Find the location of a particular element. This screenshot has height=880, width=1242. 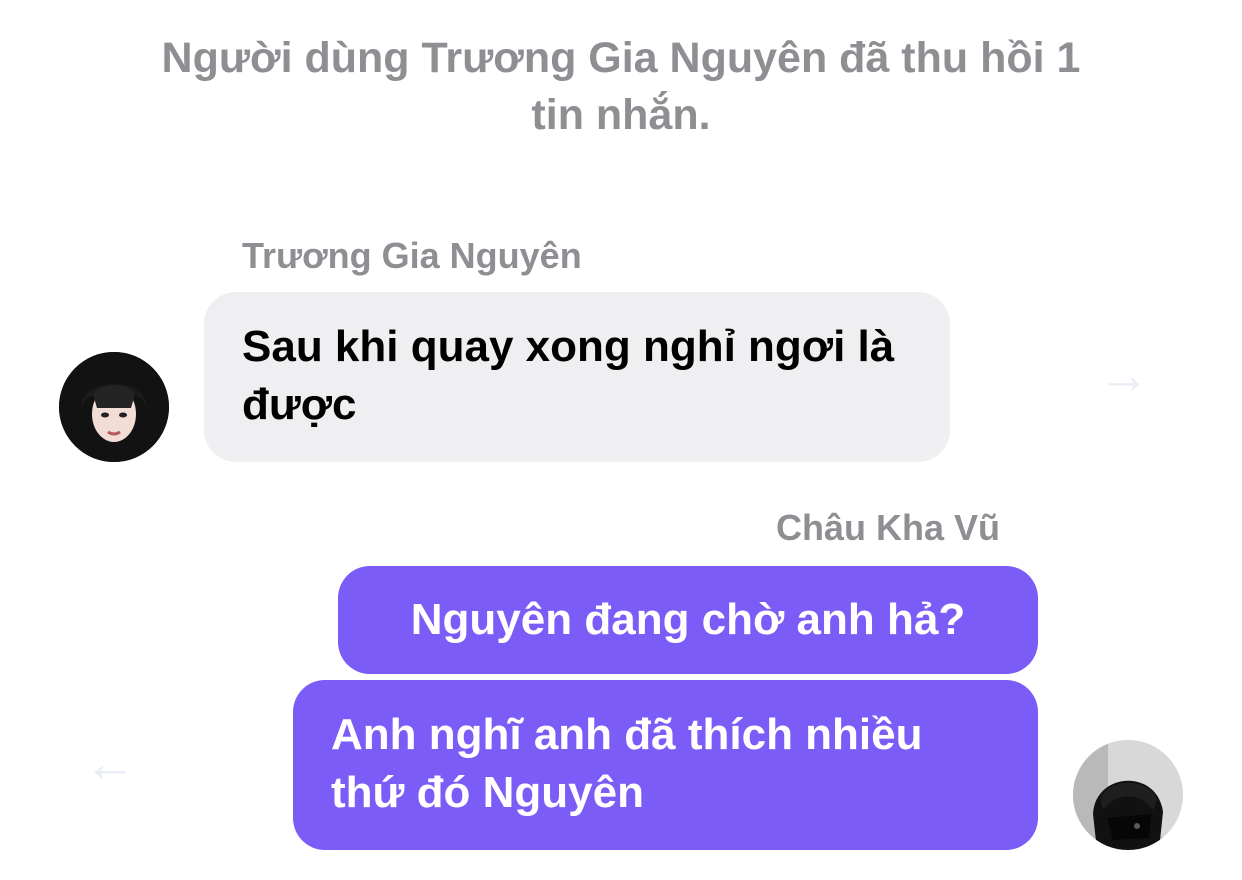

sender-name-truong-gia-nguyen: Trương Gia Nguyên is located at coordinates (412, 255).